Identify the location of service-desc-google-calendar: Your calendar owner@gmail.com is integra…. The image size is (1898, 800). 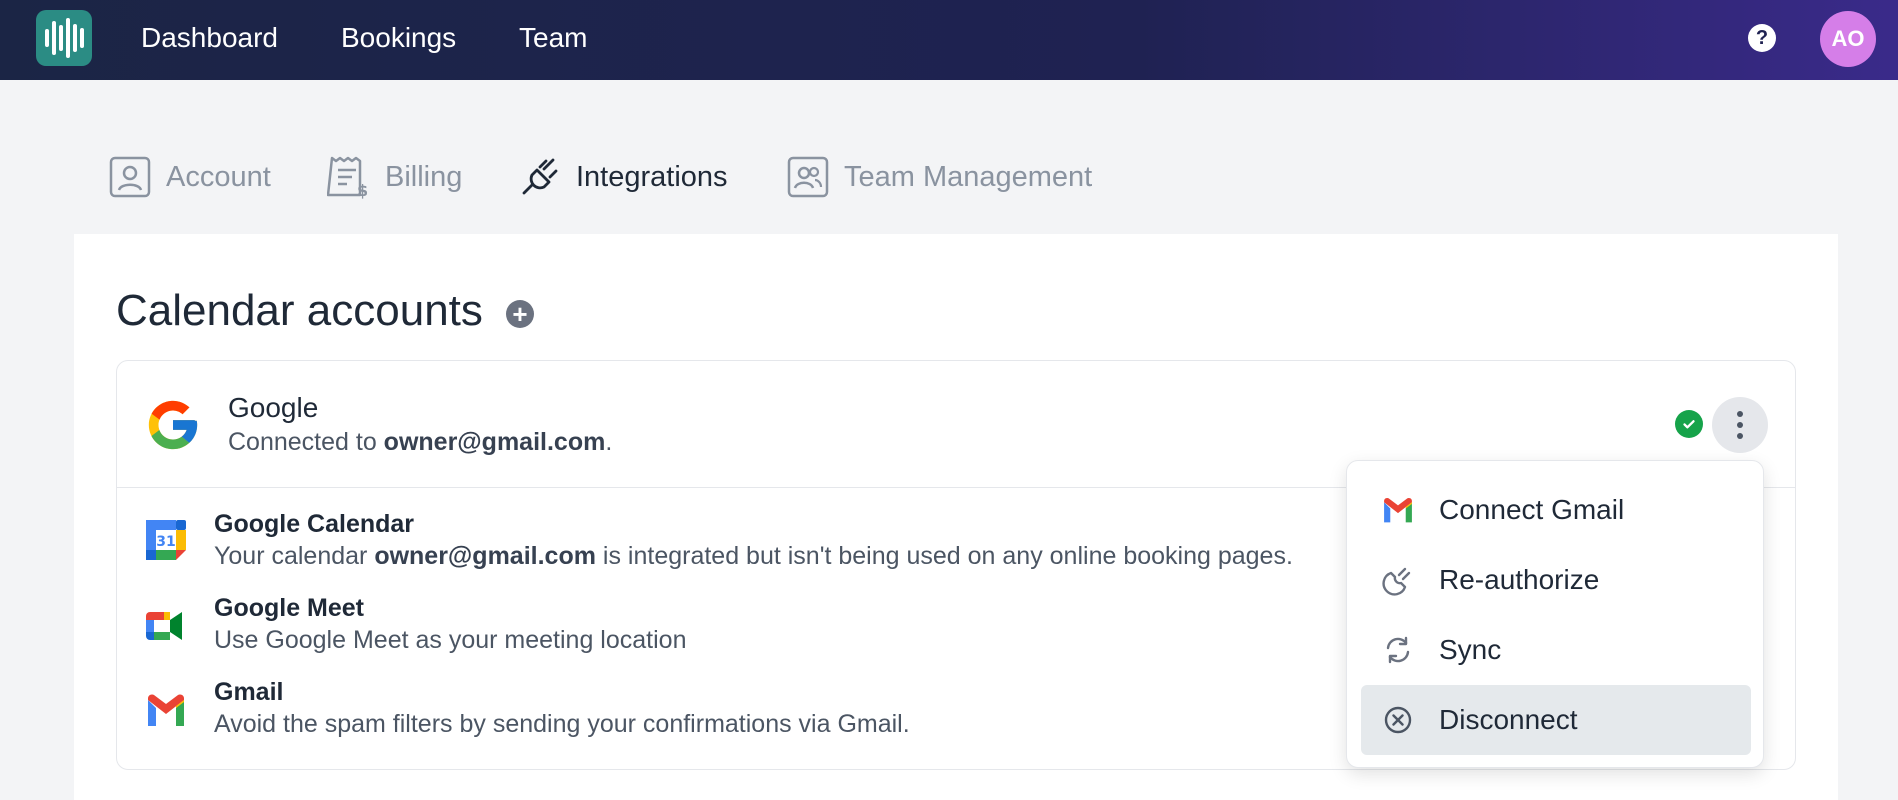
(753, 556).